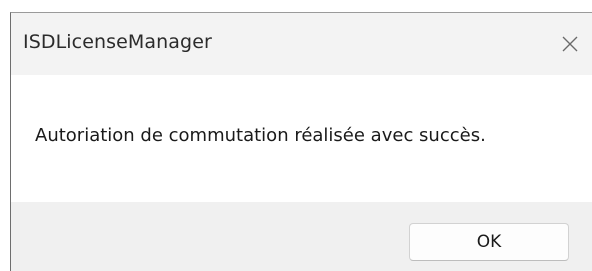 This screenshot has width=592, height=271. I want to click on window-title: ISDLicenseManager, so click(117, 42).